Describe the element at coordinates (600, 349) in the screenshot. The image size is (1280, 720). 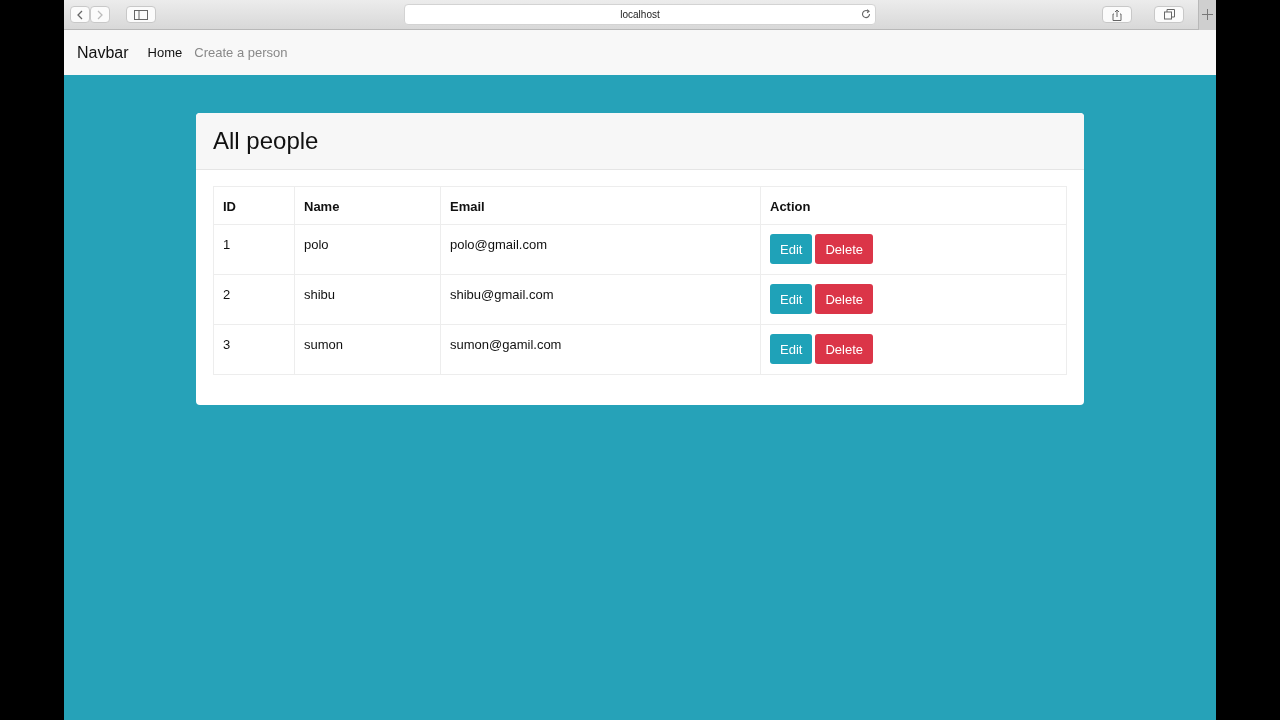
I see `table-cell: sumon@gamil.com` at that location.